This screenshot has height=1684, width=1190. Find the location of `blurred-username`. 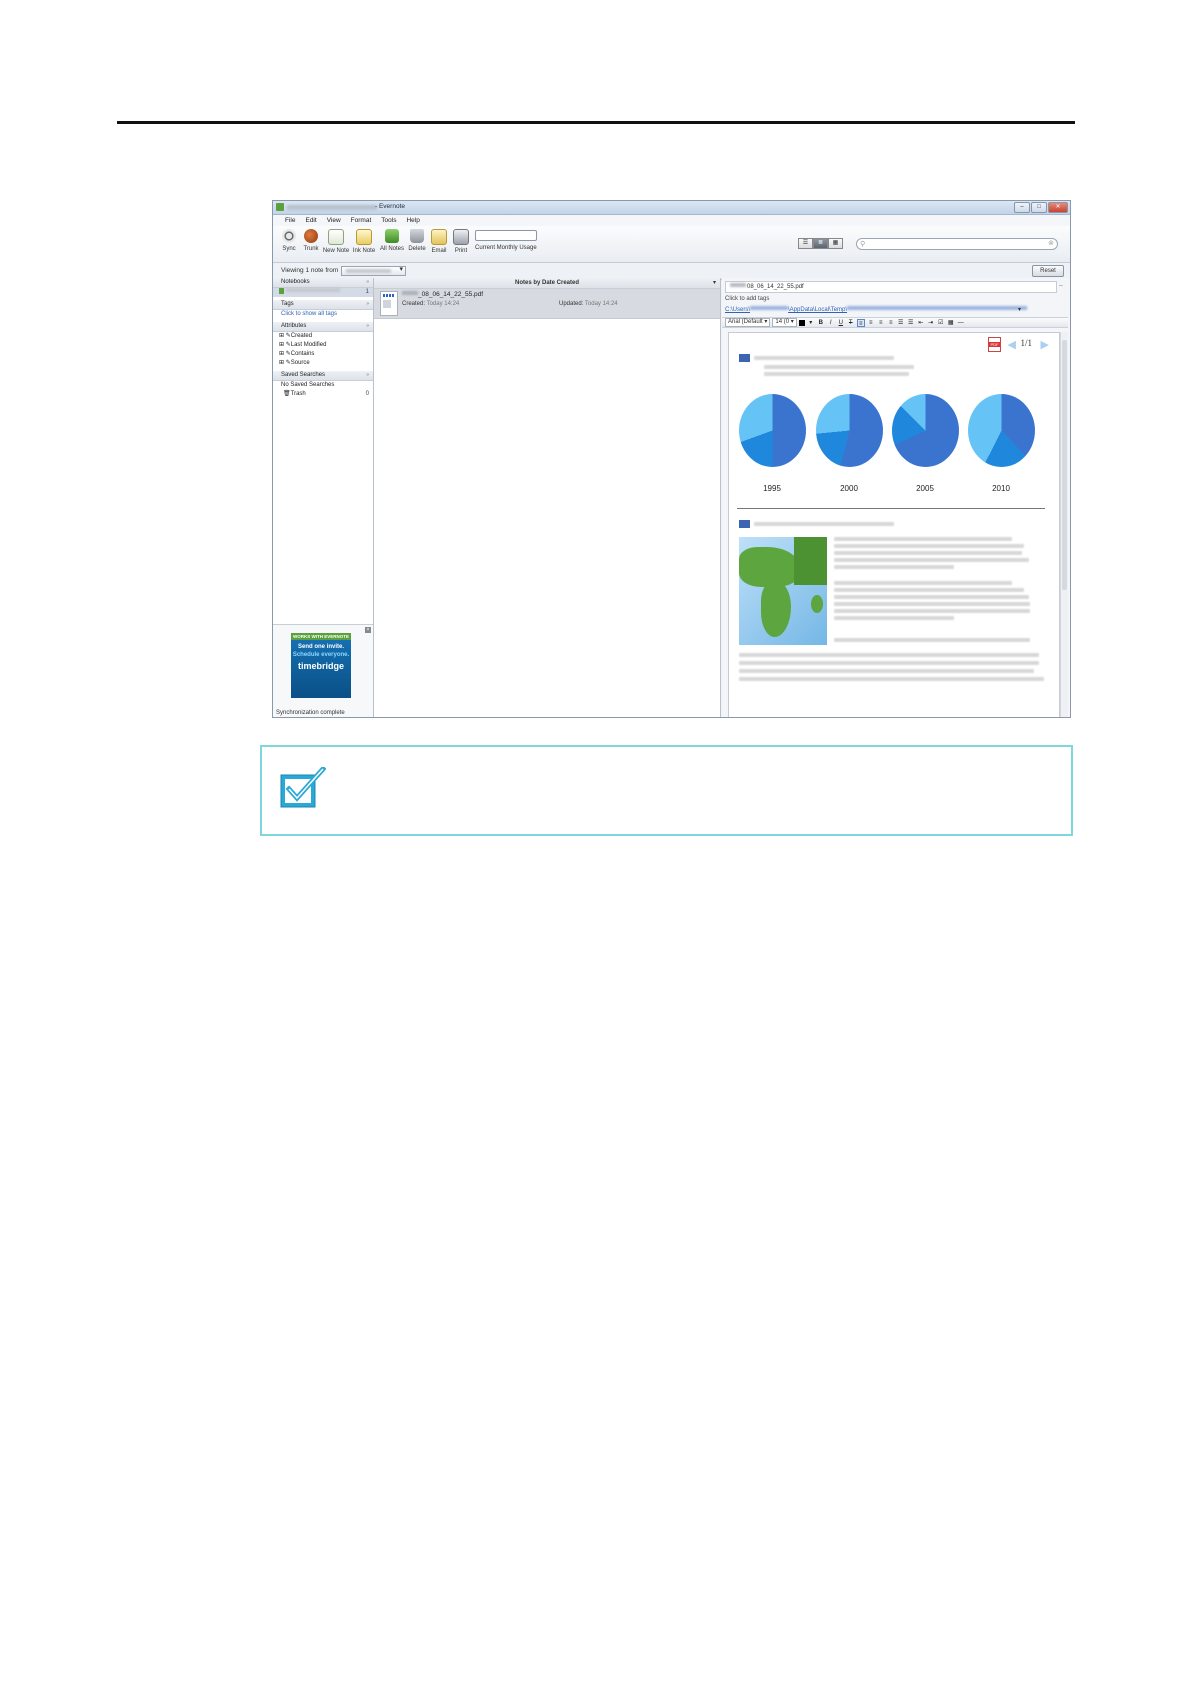

blurred-username is located at coordinates (332, 207).